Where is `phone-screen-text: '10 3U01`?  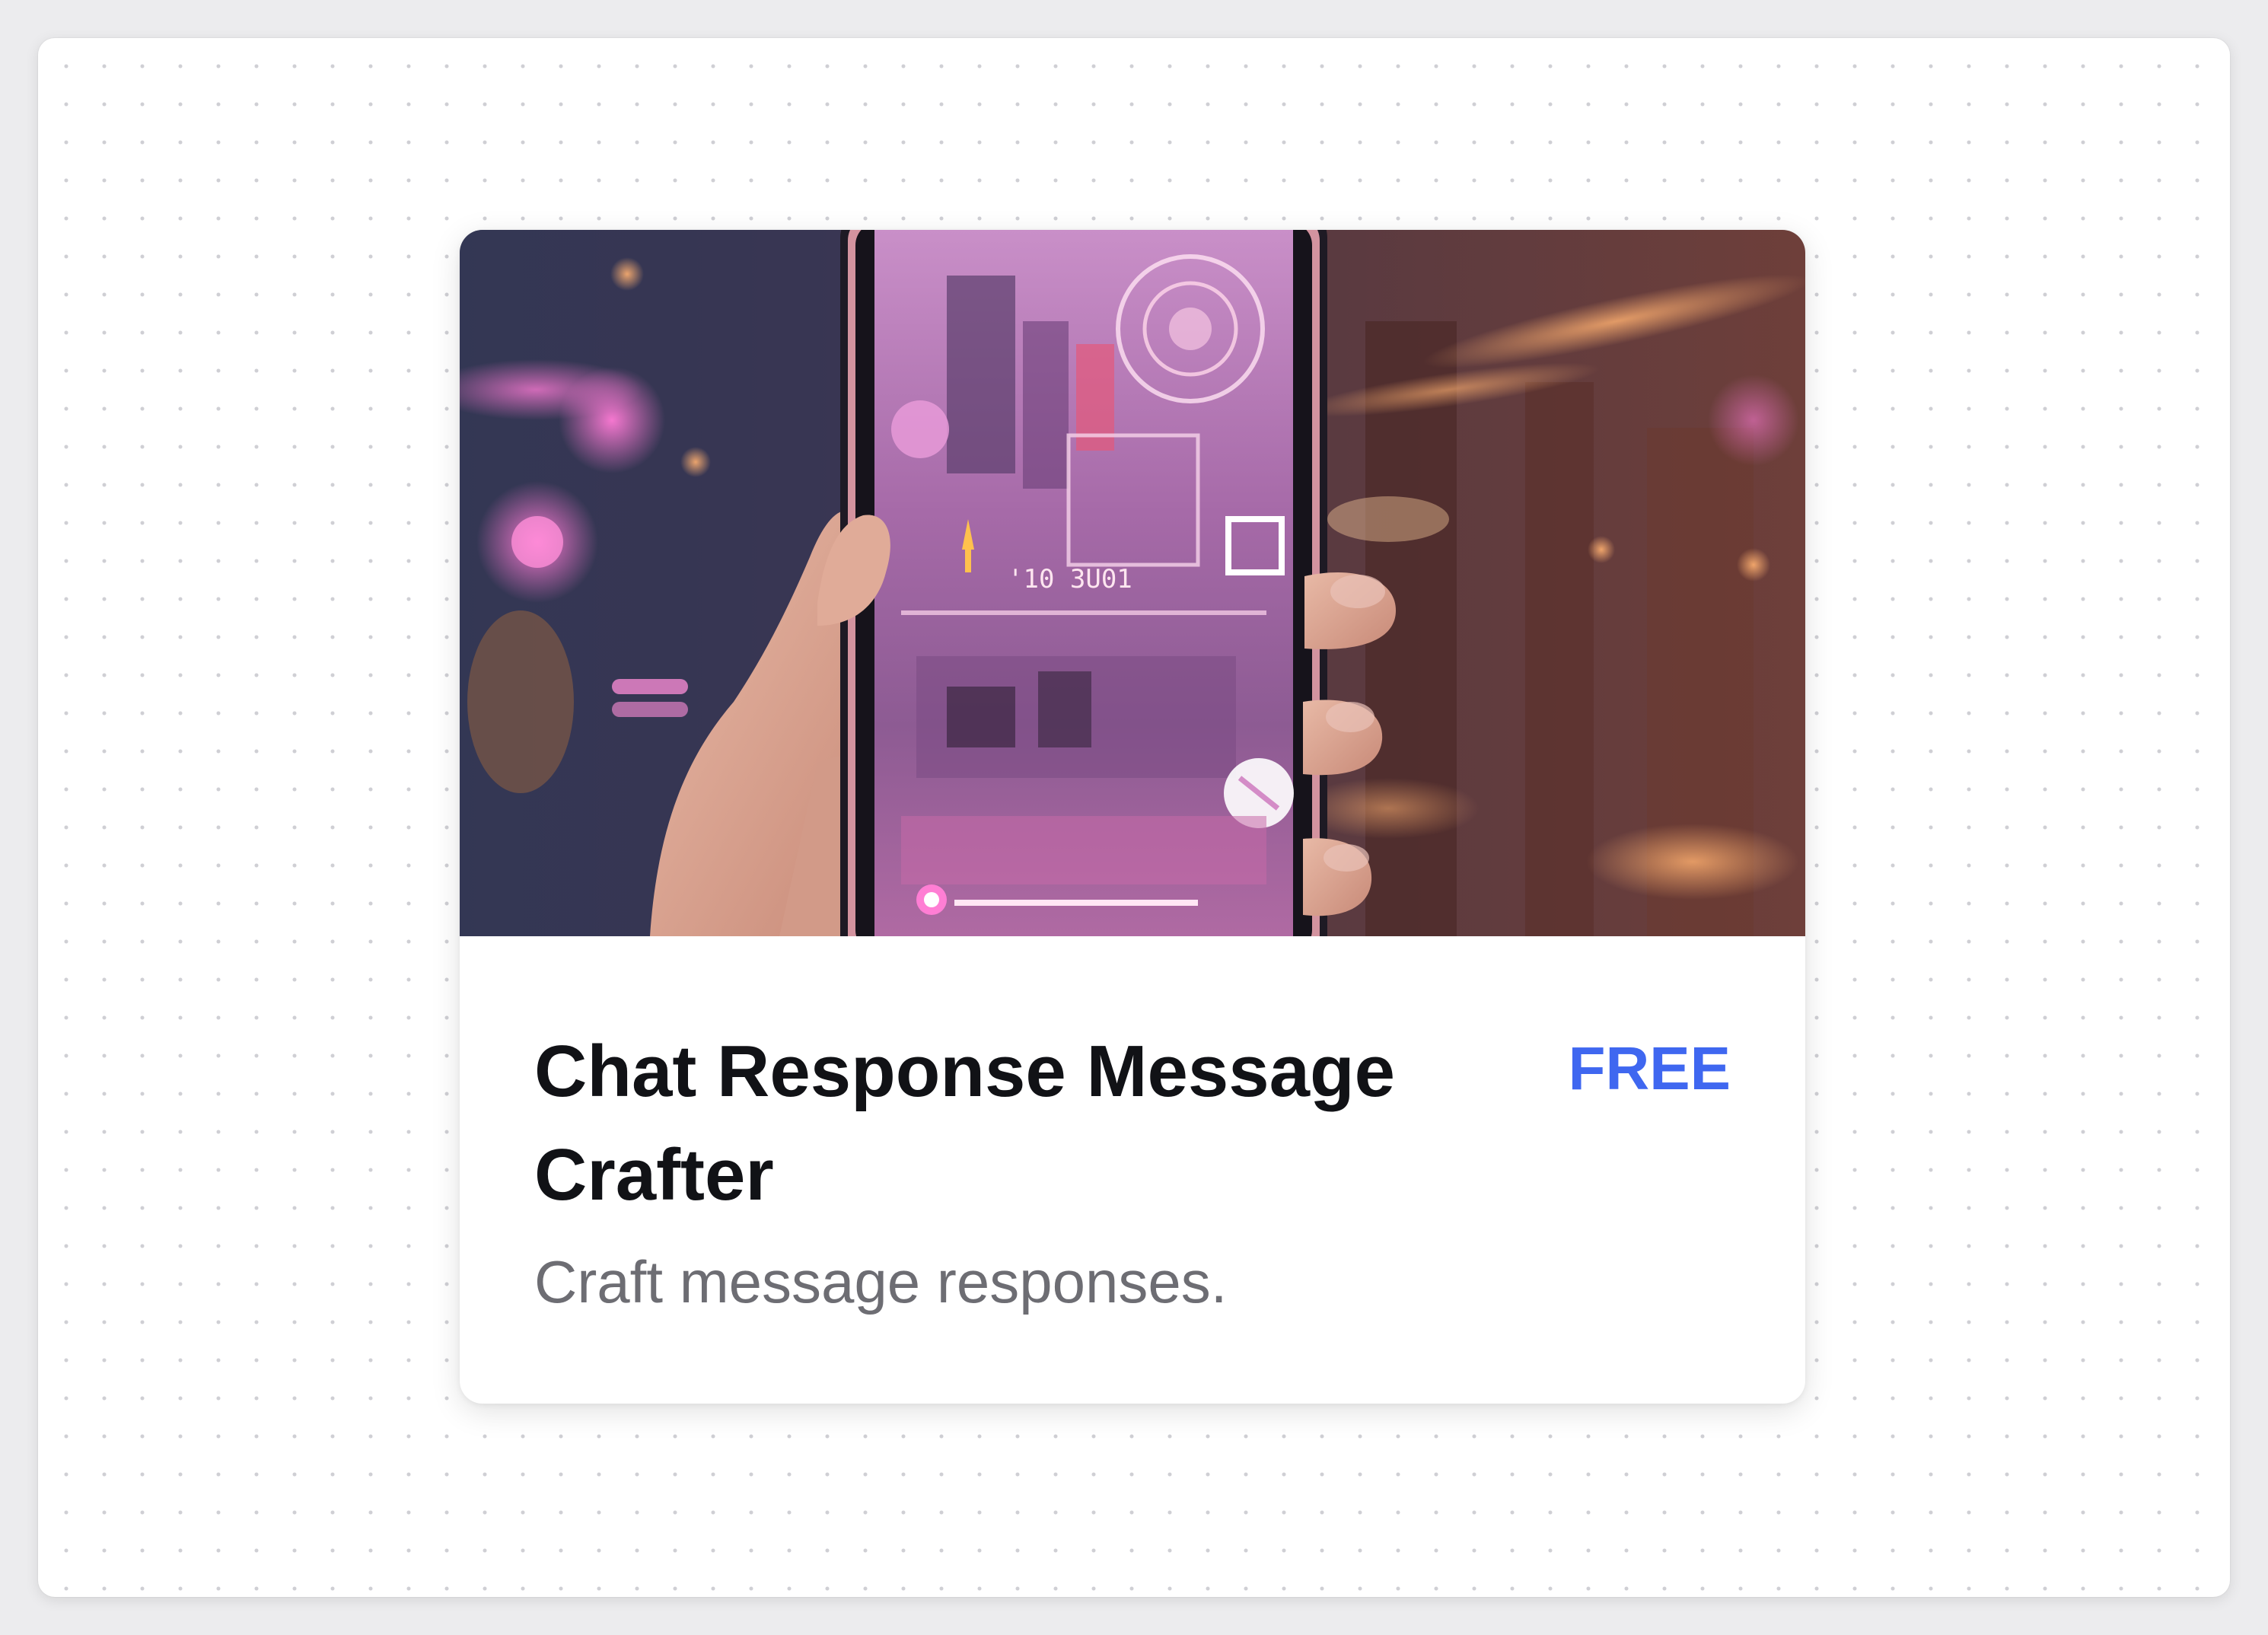 phone-screen-text: '10 3U01 is located at coordinates (1070, 579).